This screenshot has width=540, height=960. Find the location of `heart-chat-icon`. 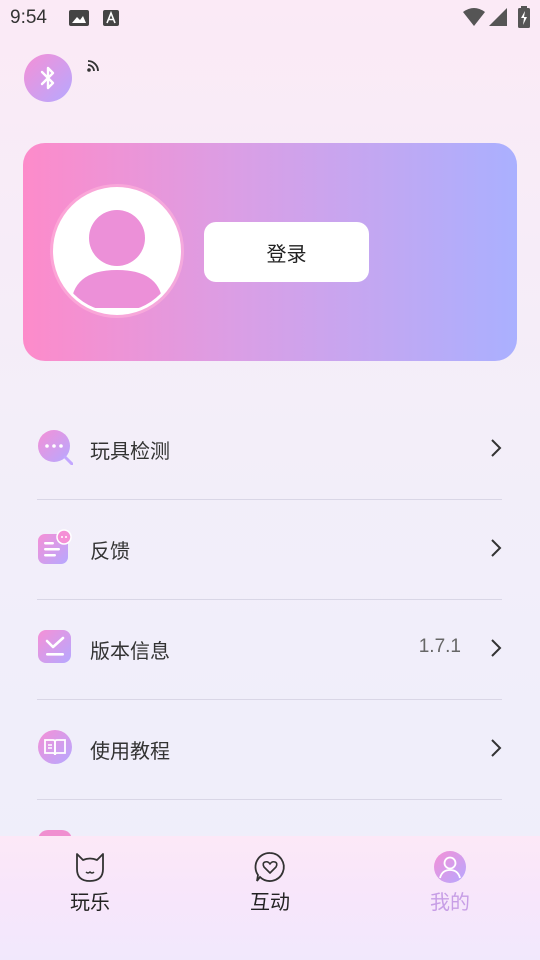

heart-chat-icon is located at coordinates (269, 867).